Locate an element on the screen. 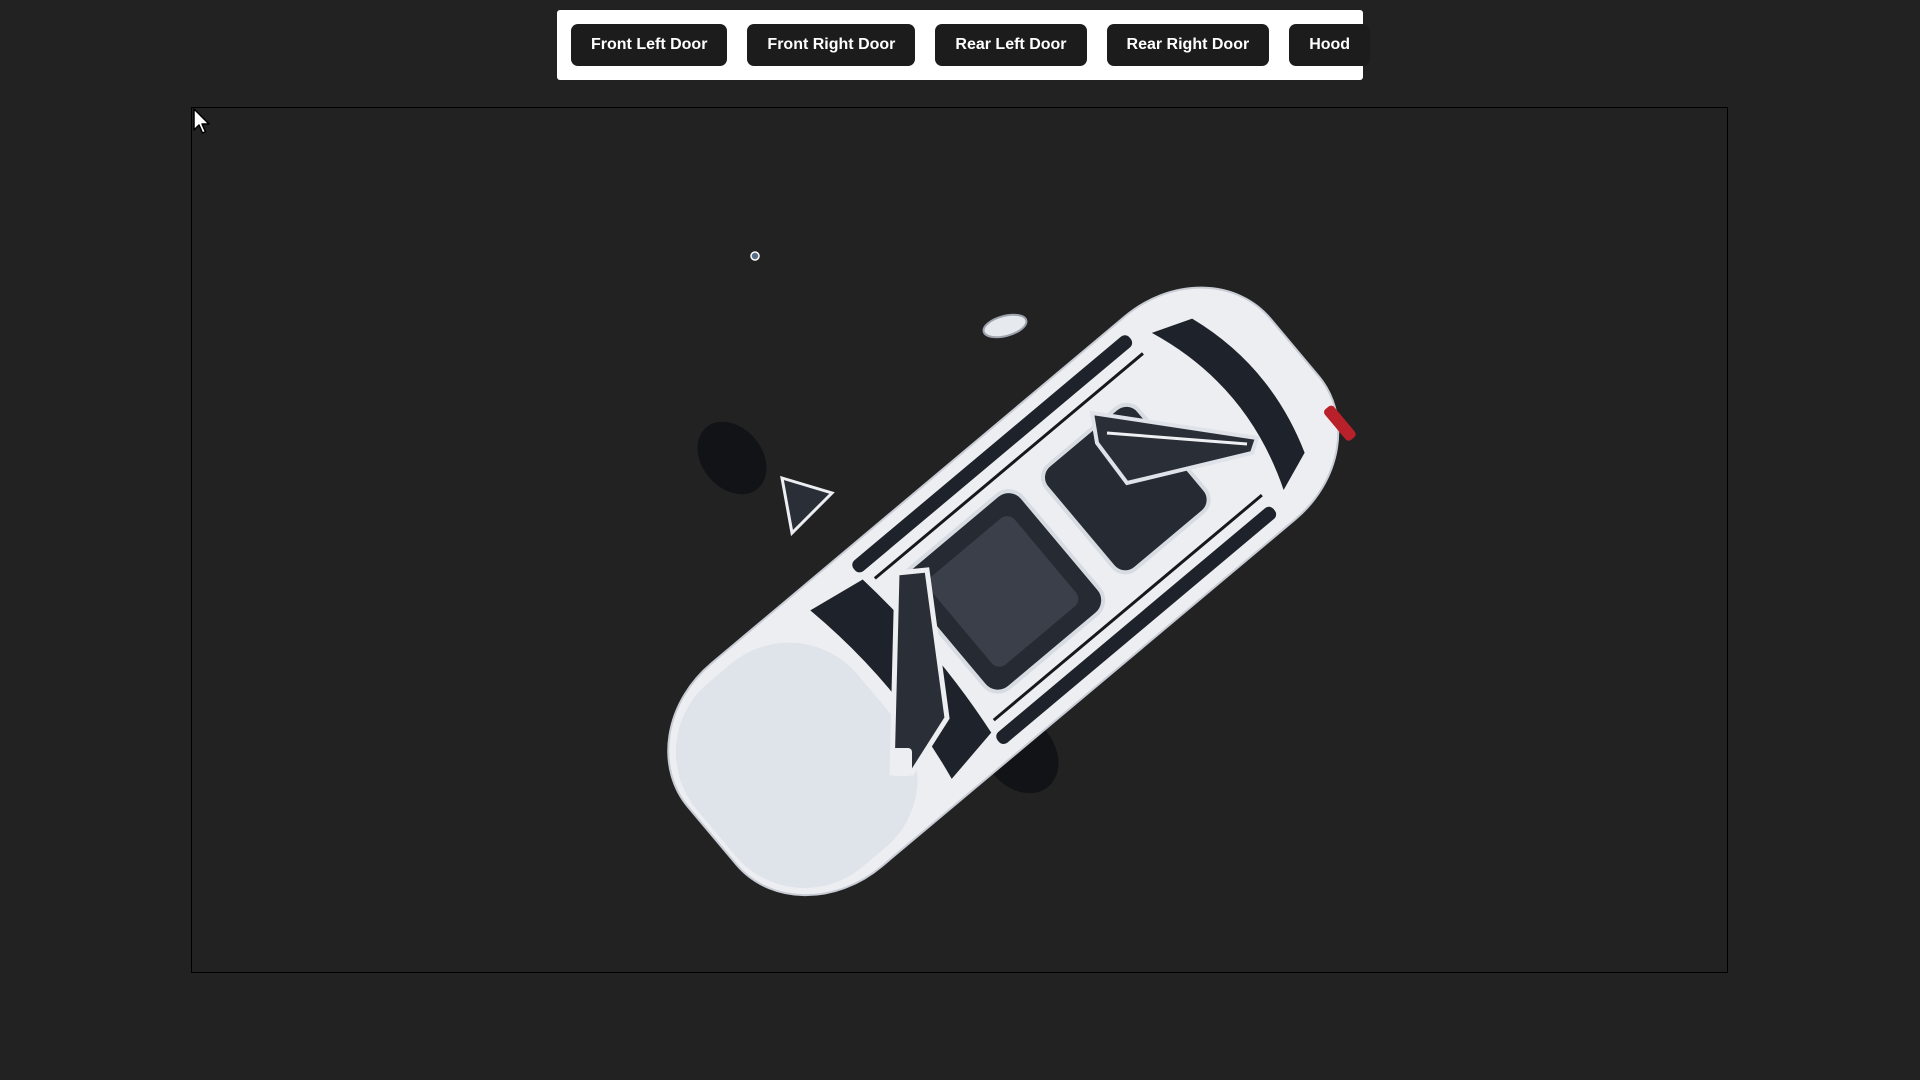 The height and width of the screenshot is (1080, 1920). side-mirror is located at coordinates (1005, 326).